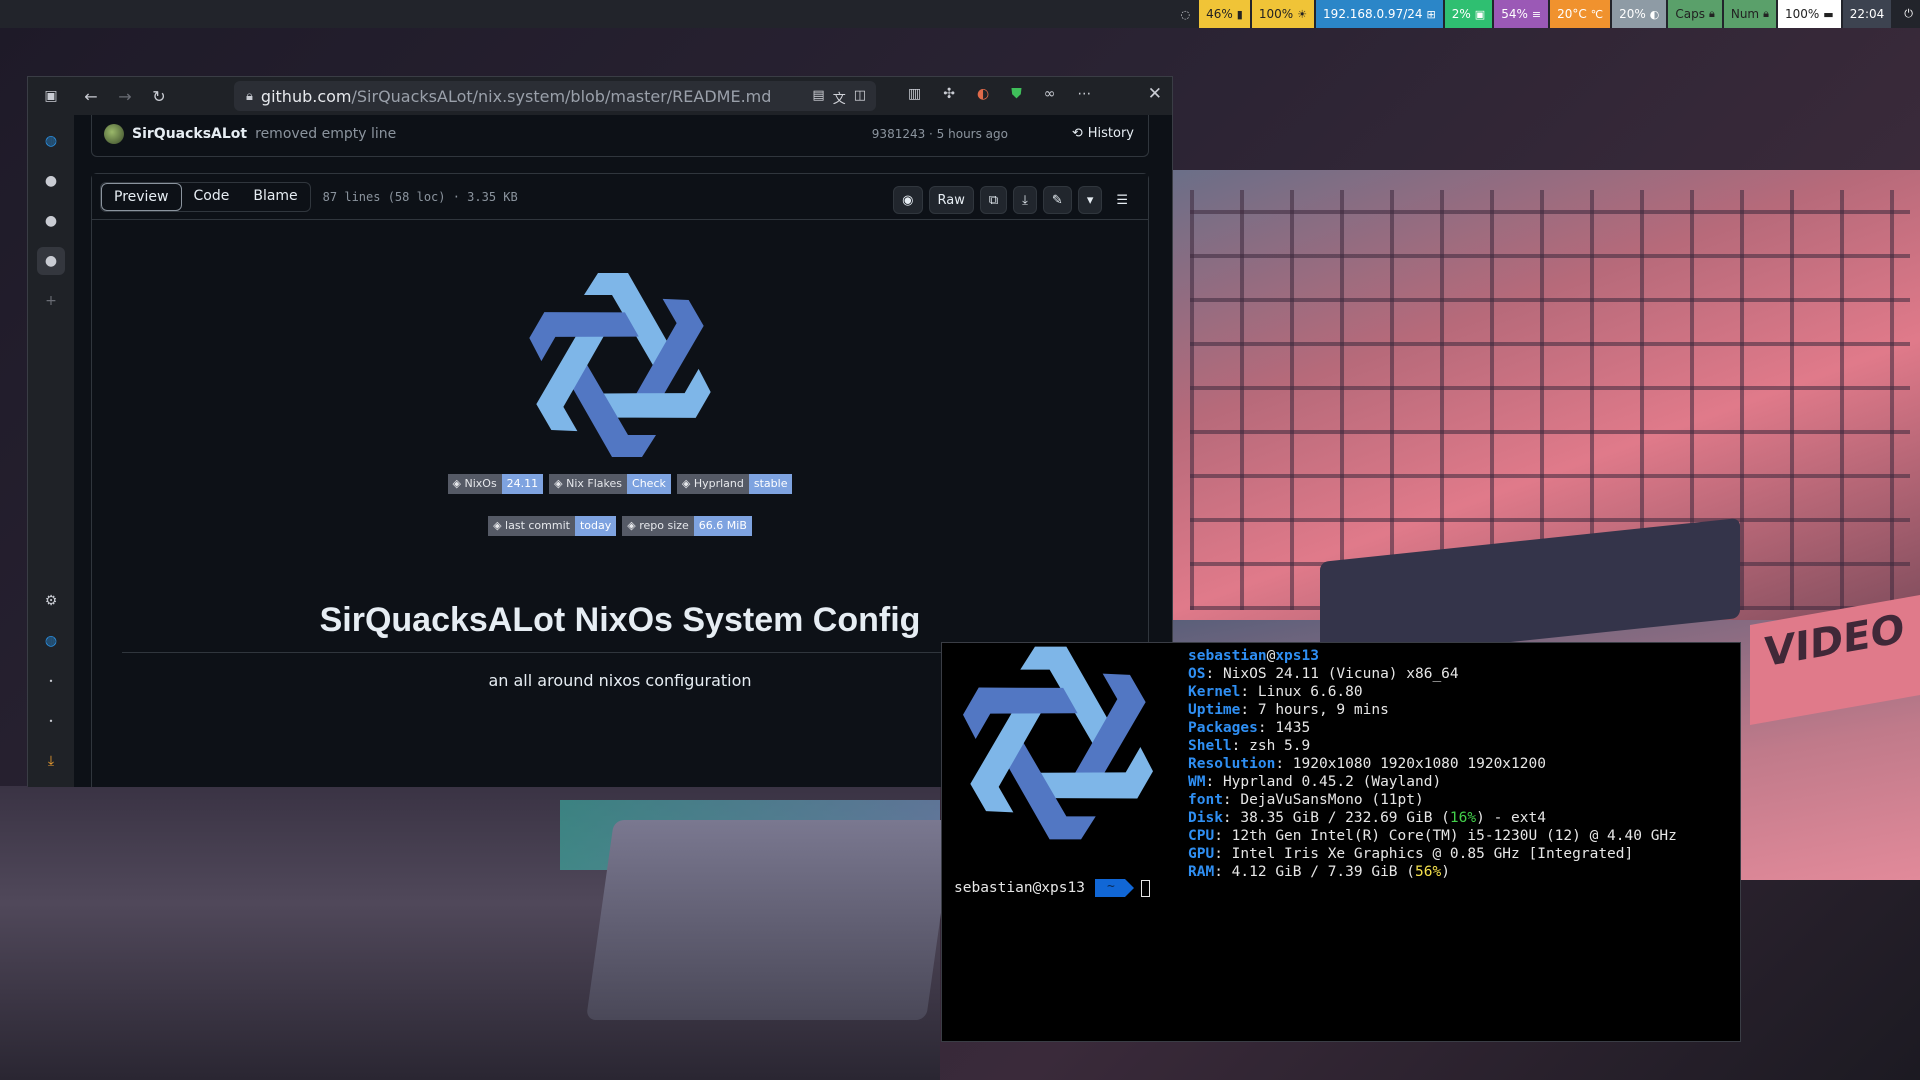 The width and height of the screenshot is (1920, 1080). I want to click on status-idle: ◌, so click(1183, 14).